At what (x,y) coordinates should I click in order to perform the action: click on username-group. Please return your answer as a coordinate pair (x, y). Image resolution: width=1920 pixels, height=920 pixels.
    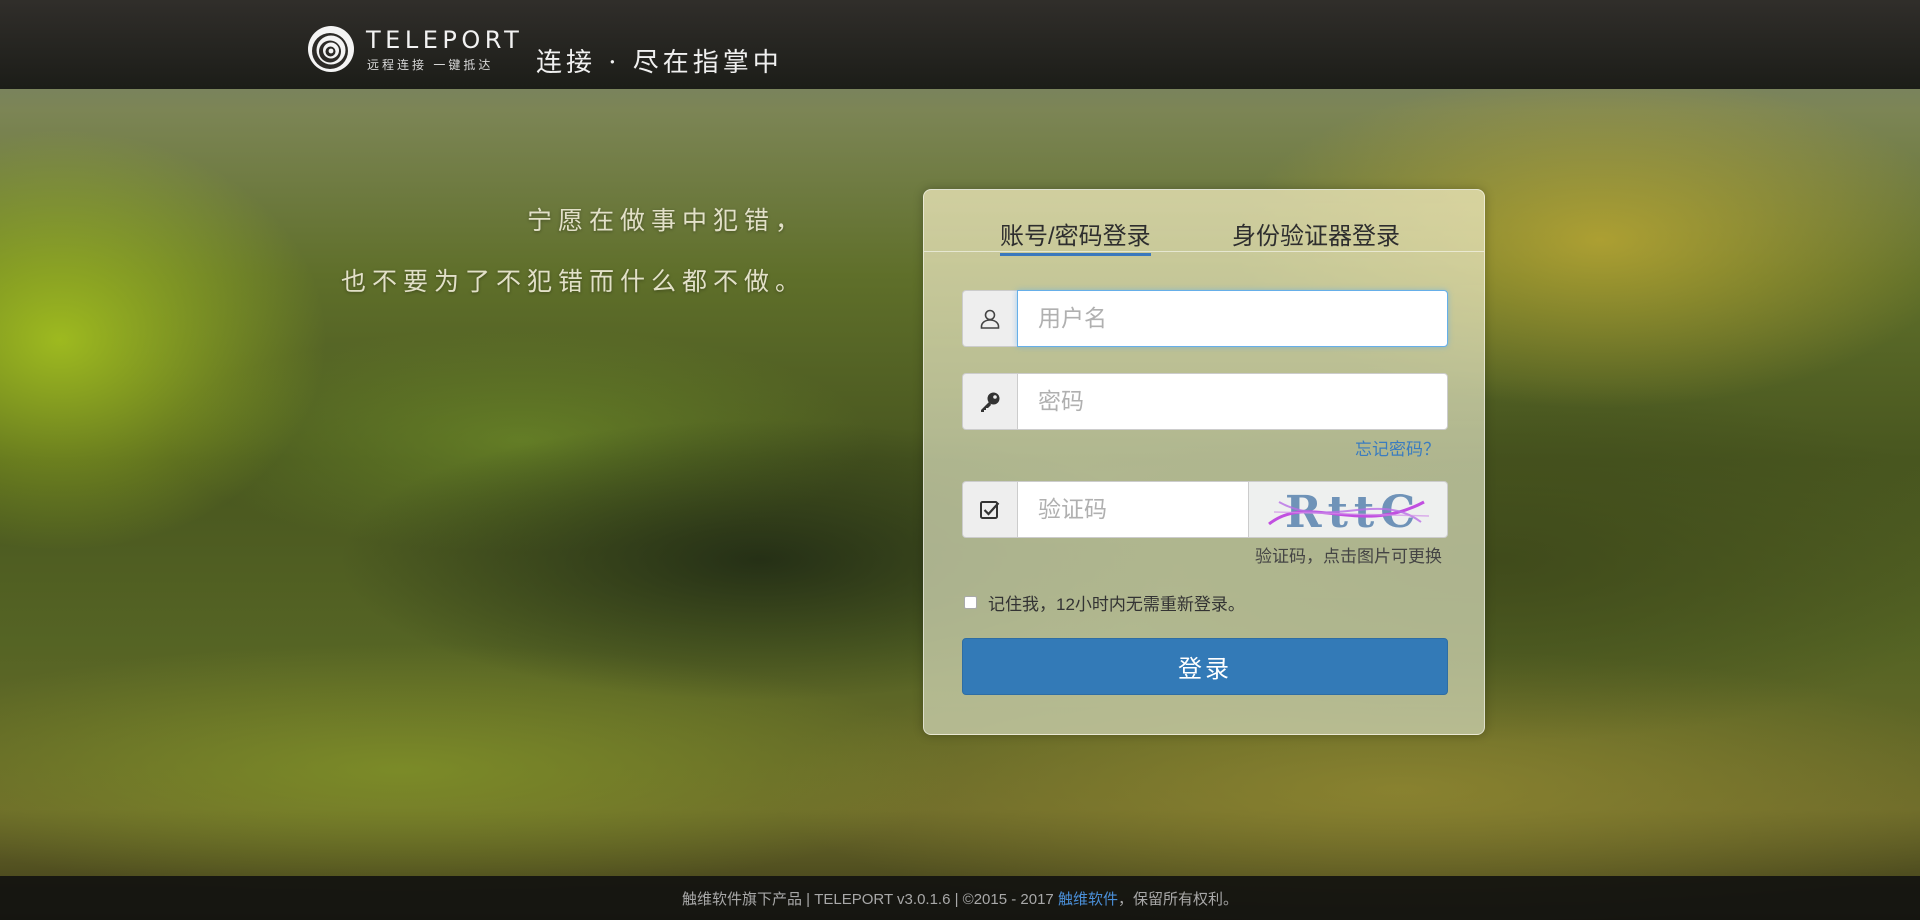
    Looking at the image, I should click on (1205, 318).